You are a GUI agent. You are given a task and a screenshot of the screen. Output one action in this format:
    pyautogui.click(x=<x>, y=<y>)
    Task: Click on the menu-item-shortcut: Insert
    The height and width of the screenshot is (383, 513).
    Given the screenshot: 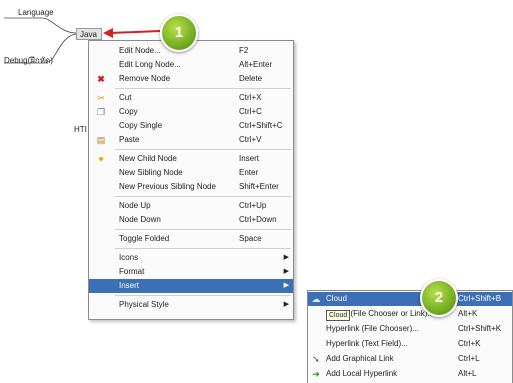 What is the action you would take?
    pyautogui.click(x=249, y=158)
    